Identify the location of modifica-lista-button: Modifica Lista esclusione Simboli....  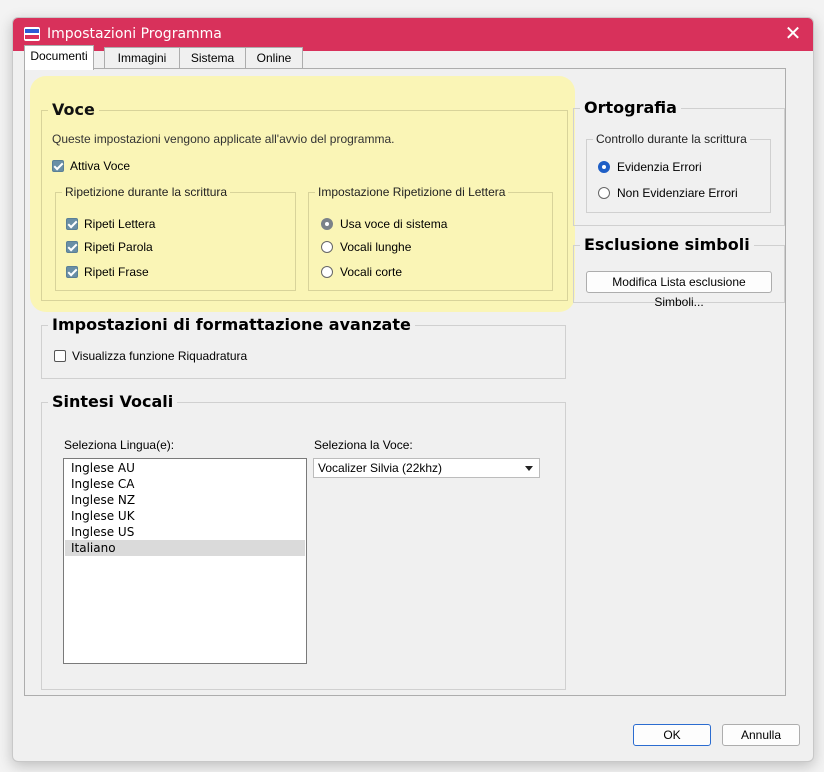
(679, 290).